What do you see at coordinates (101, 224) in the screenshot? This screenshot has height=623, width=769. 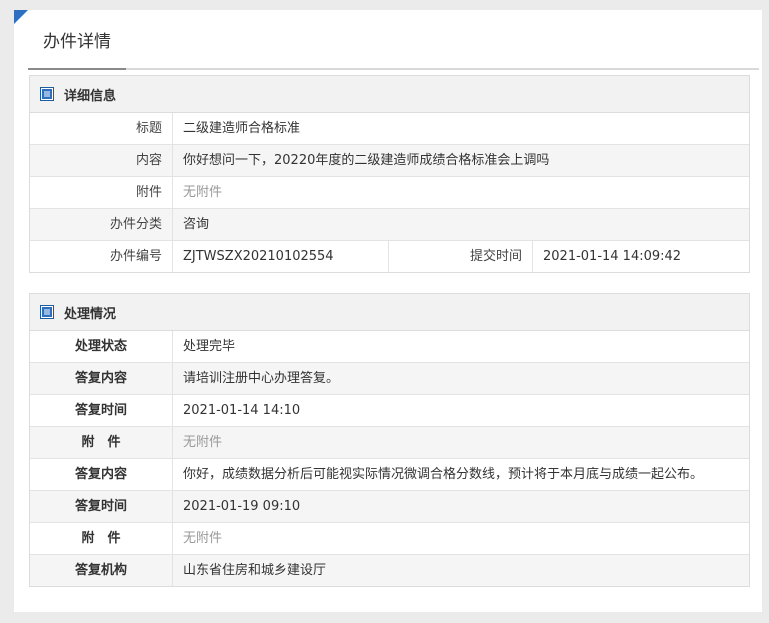 I see `row-label: 办件分类` at bounding box center [101, 224].